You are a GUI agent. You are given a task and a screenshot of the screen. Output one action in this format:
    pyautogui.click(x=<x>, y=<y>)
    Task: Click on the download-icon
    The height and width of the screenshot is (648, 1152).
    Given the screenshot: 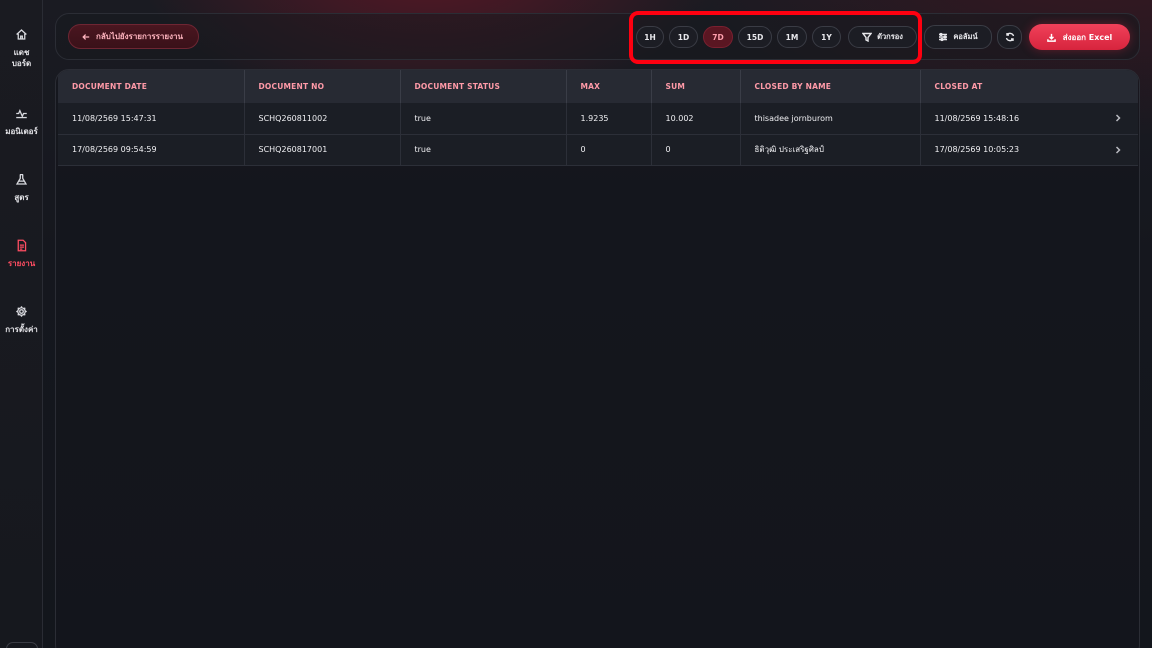 What is the action you would take?
    pyautogui.click(x=1051, y=37)
    